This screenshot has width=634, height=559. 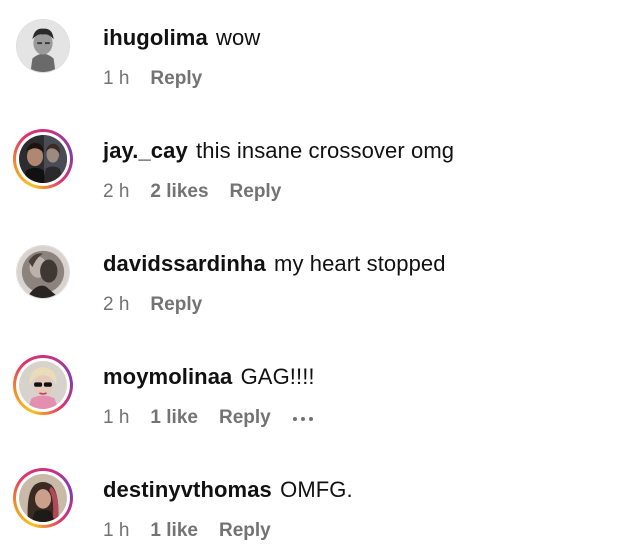 I want to click on comment-meta: 1 h Reply, so click(x=152, y=79).